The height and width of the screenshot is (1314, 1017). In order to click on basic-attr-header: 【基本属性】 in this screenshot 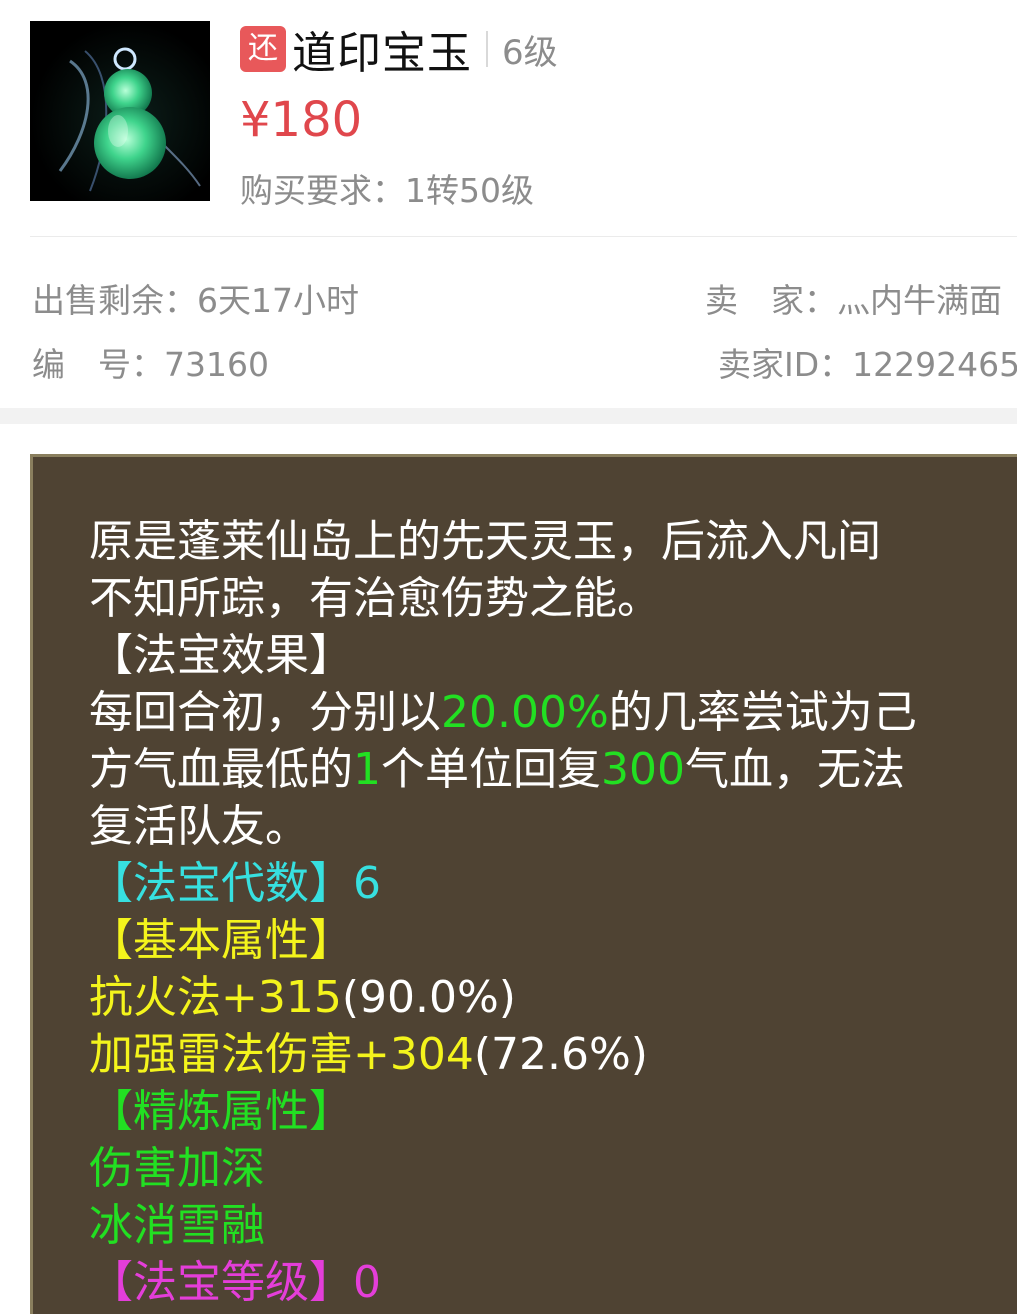, I will do `click(221, 940)`.